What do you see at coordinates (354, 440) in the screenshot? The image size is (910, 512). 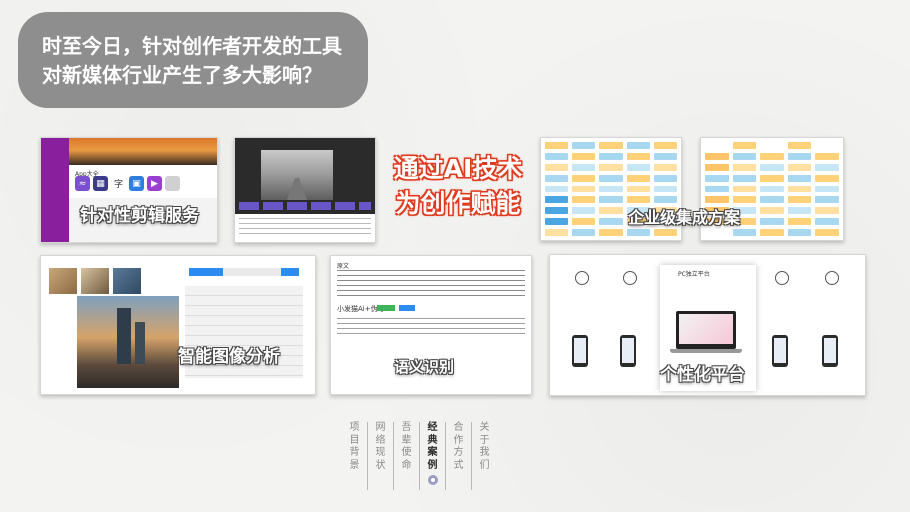 I see `nav-item-char: 目` at bounding box center [354, 440].